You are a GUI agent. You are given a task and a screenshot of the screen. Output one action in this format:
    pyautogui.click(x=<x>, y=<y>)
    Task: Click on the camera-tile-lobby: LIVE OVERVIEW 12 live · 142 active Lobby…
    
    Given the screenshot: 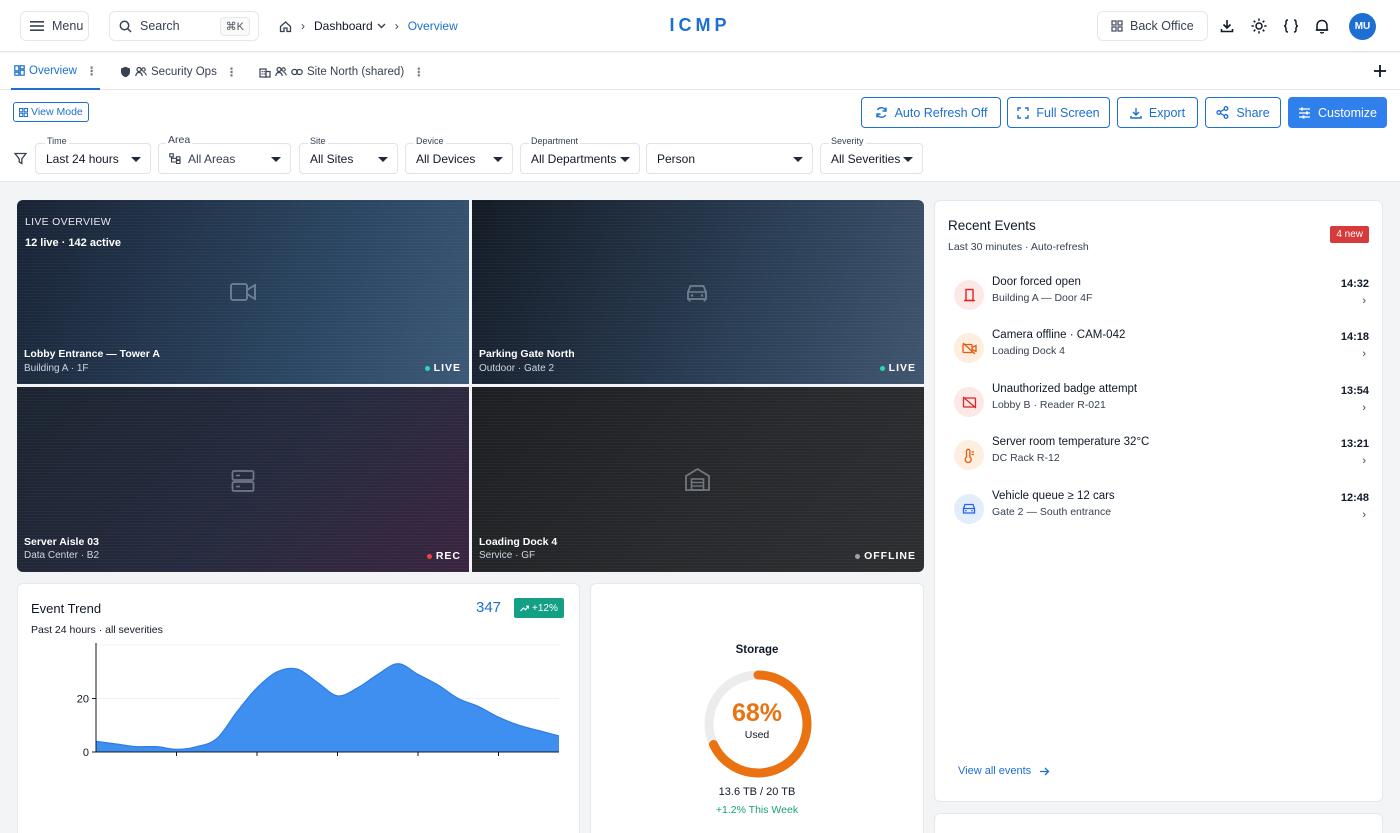 What is the action you would take?
    pyautogui.click(x=243, y=292)
    